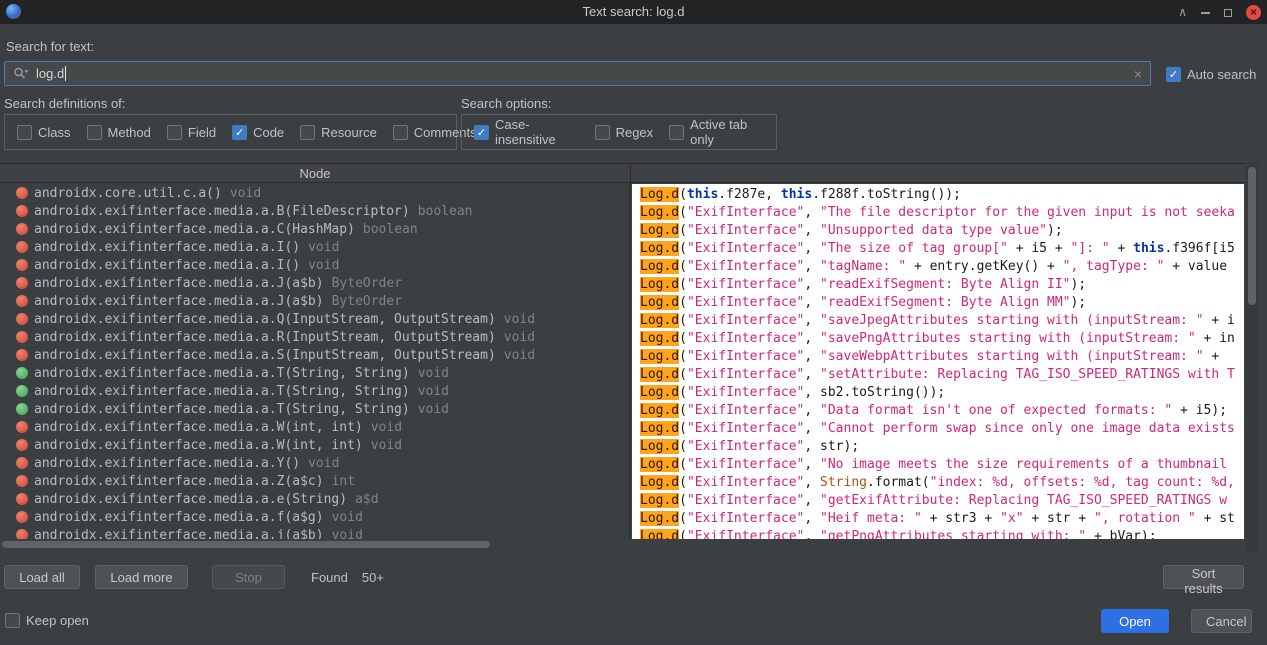 This screenshot has width=1267, height=645. I want to click on titlebar: Text search: log.d ∧ ×, so click(633, 12).